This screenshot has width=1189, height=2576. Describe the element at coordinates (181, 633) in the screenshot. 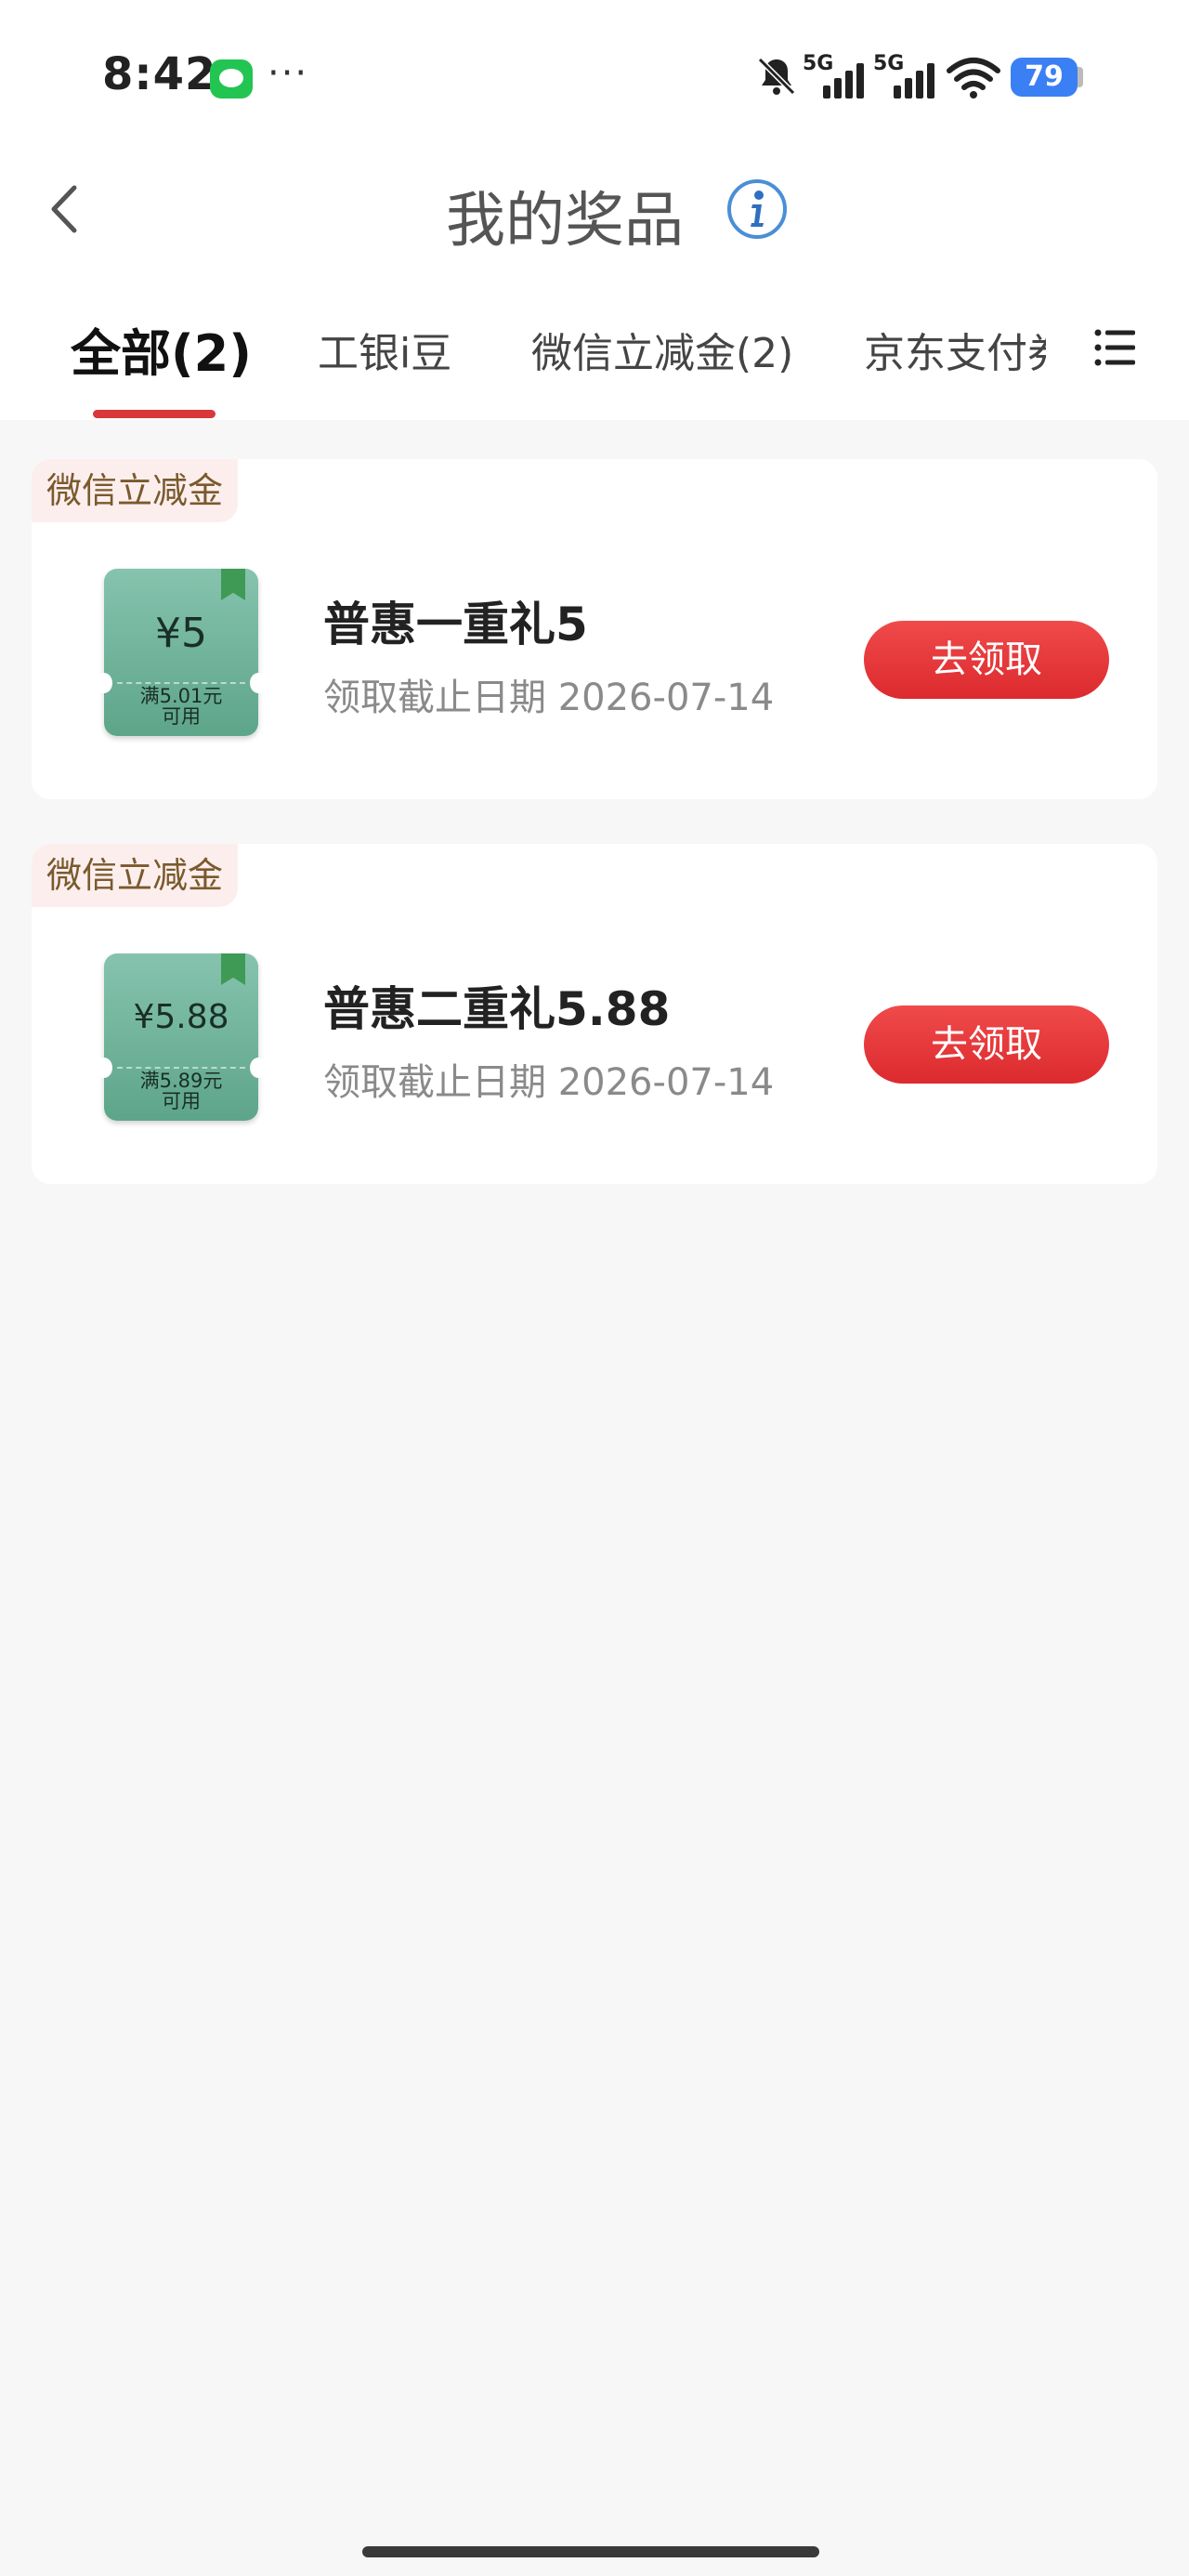

I see `coupon-amount: ¥5` at that location.